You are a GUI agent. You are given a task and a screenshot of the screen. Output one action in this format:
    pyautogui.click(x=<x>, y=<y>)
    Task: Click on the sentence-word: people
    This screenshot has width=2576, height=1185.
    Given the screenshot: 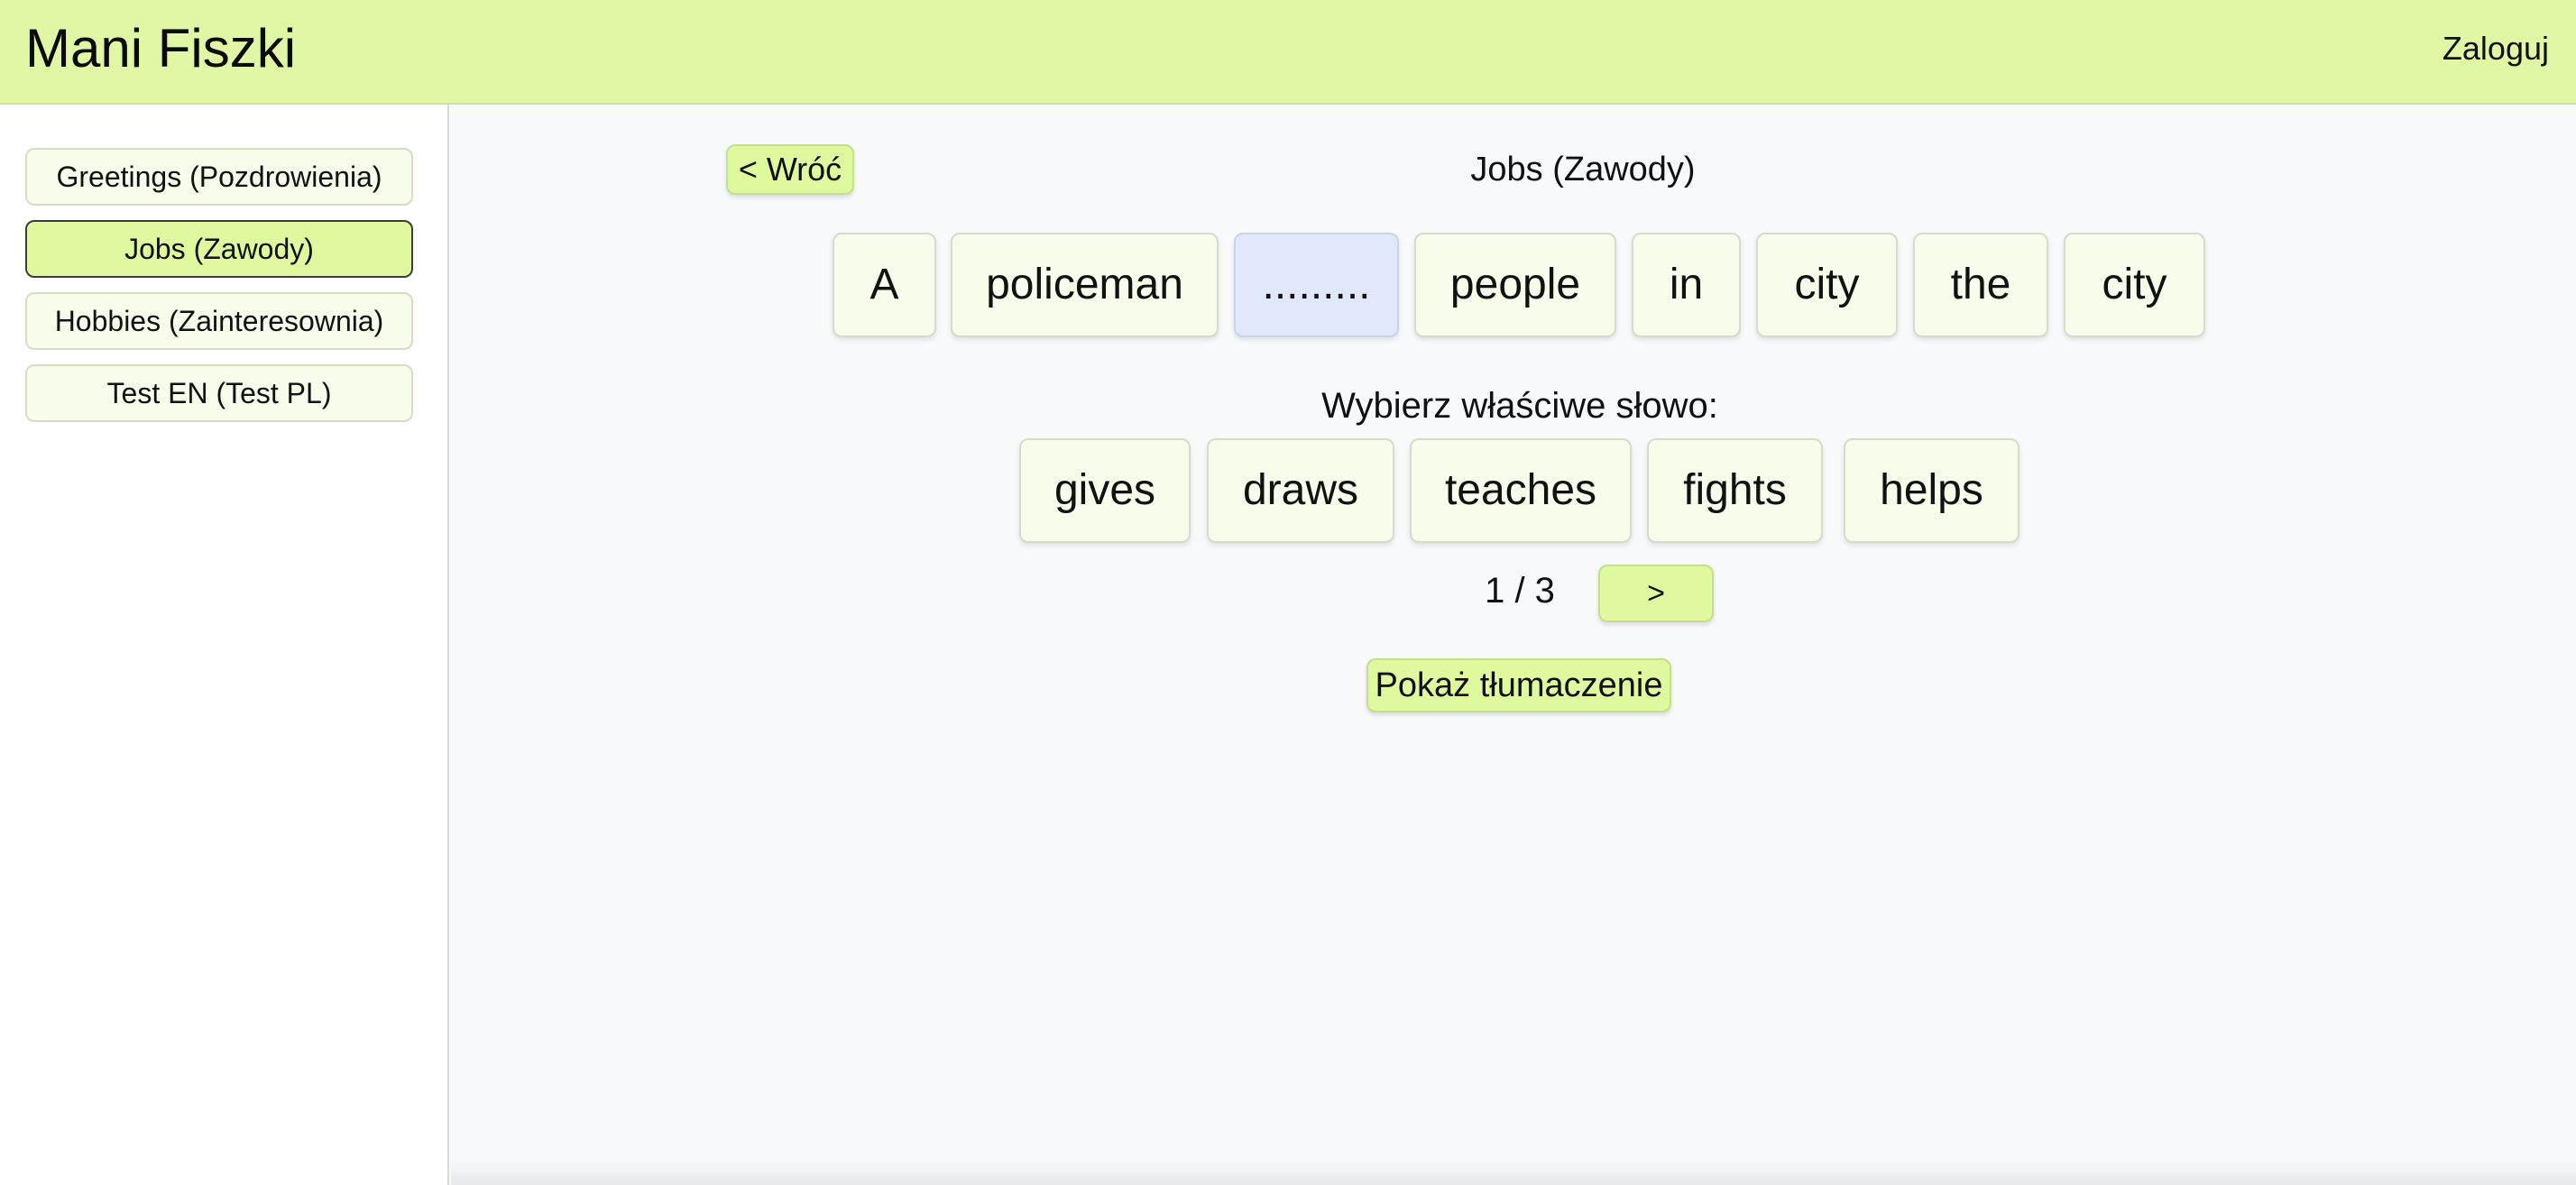 What is the action you would take?
    pyautogui.click(x=1515, y=285)
    